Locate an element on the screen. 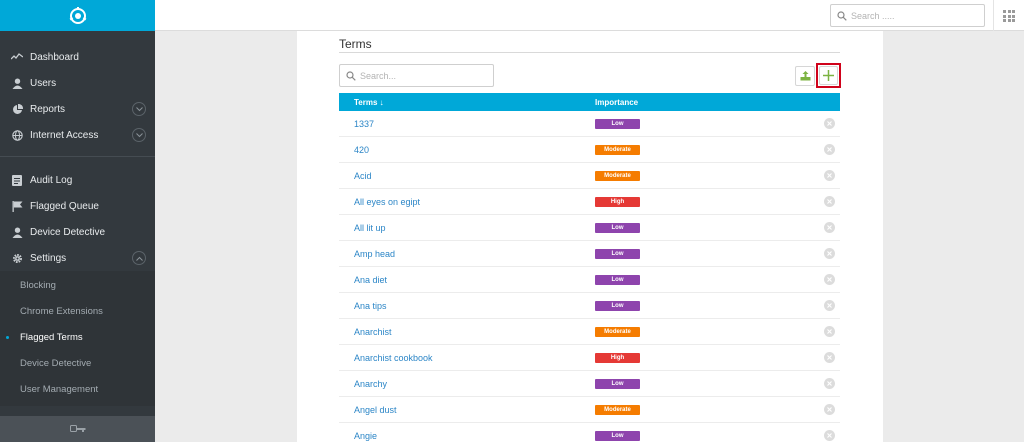 This screenshot has height=442, width=1024. sidebar-item-label: Device Detective is located at coordinates (68, 232).